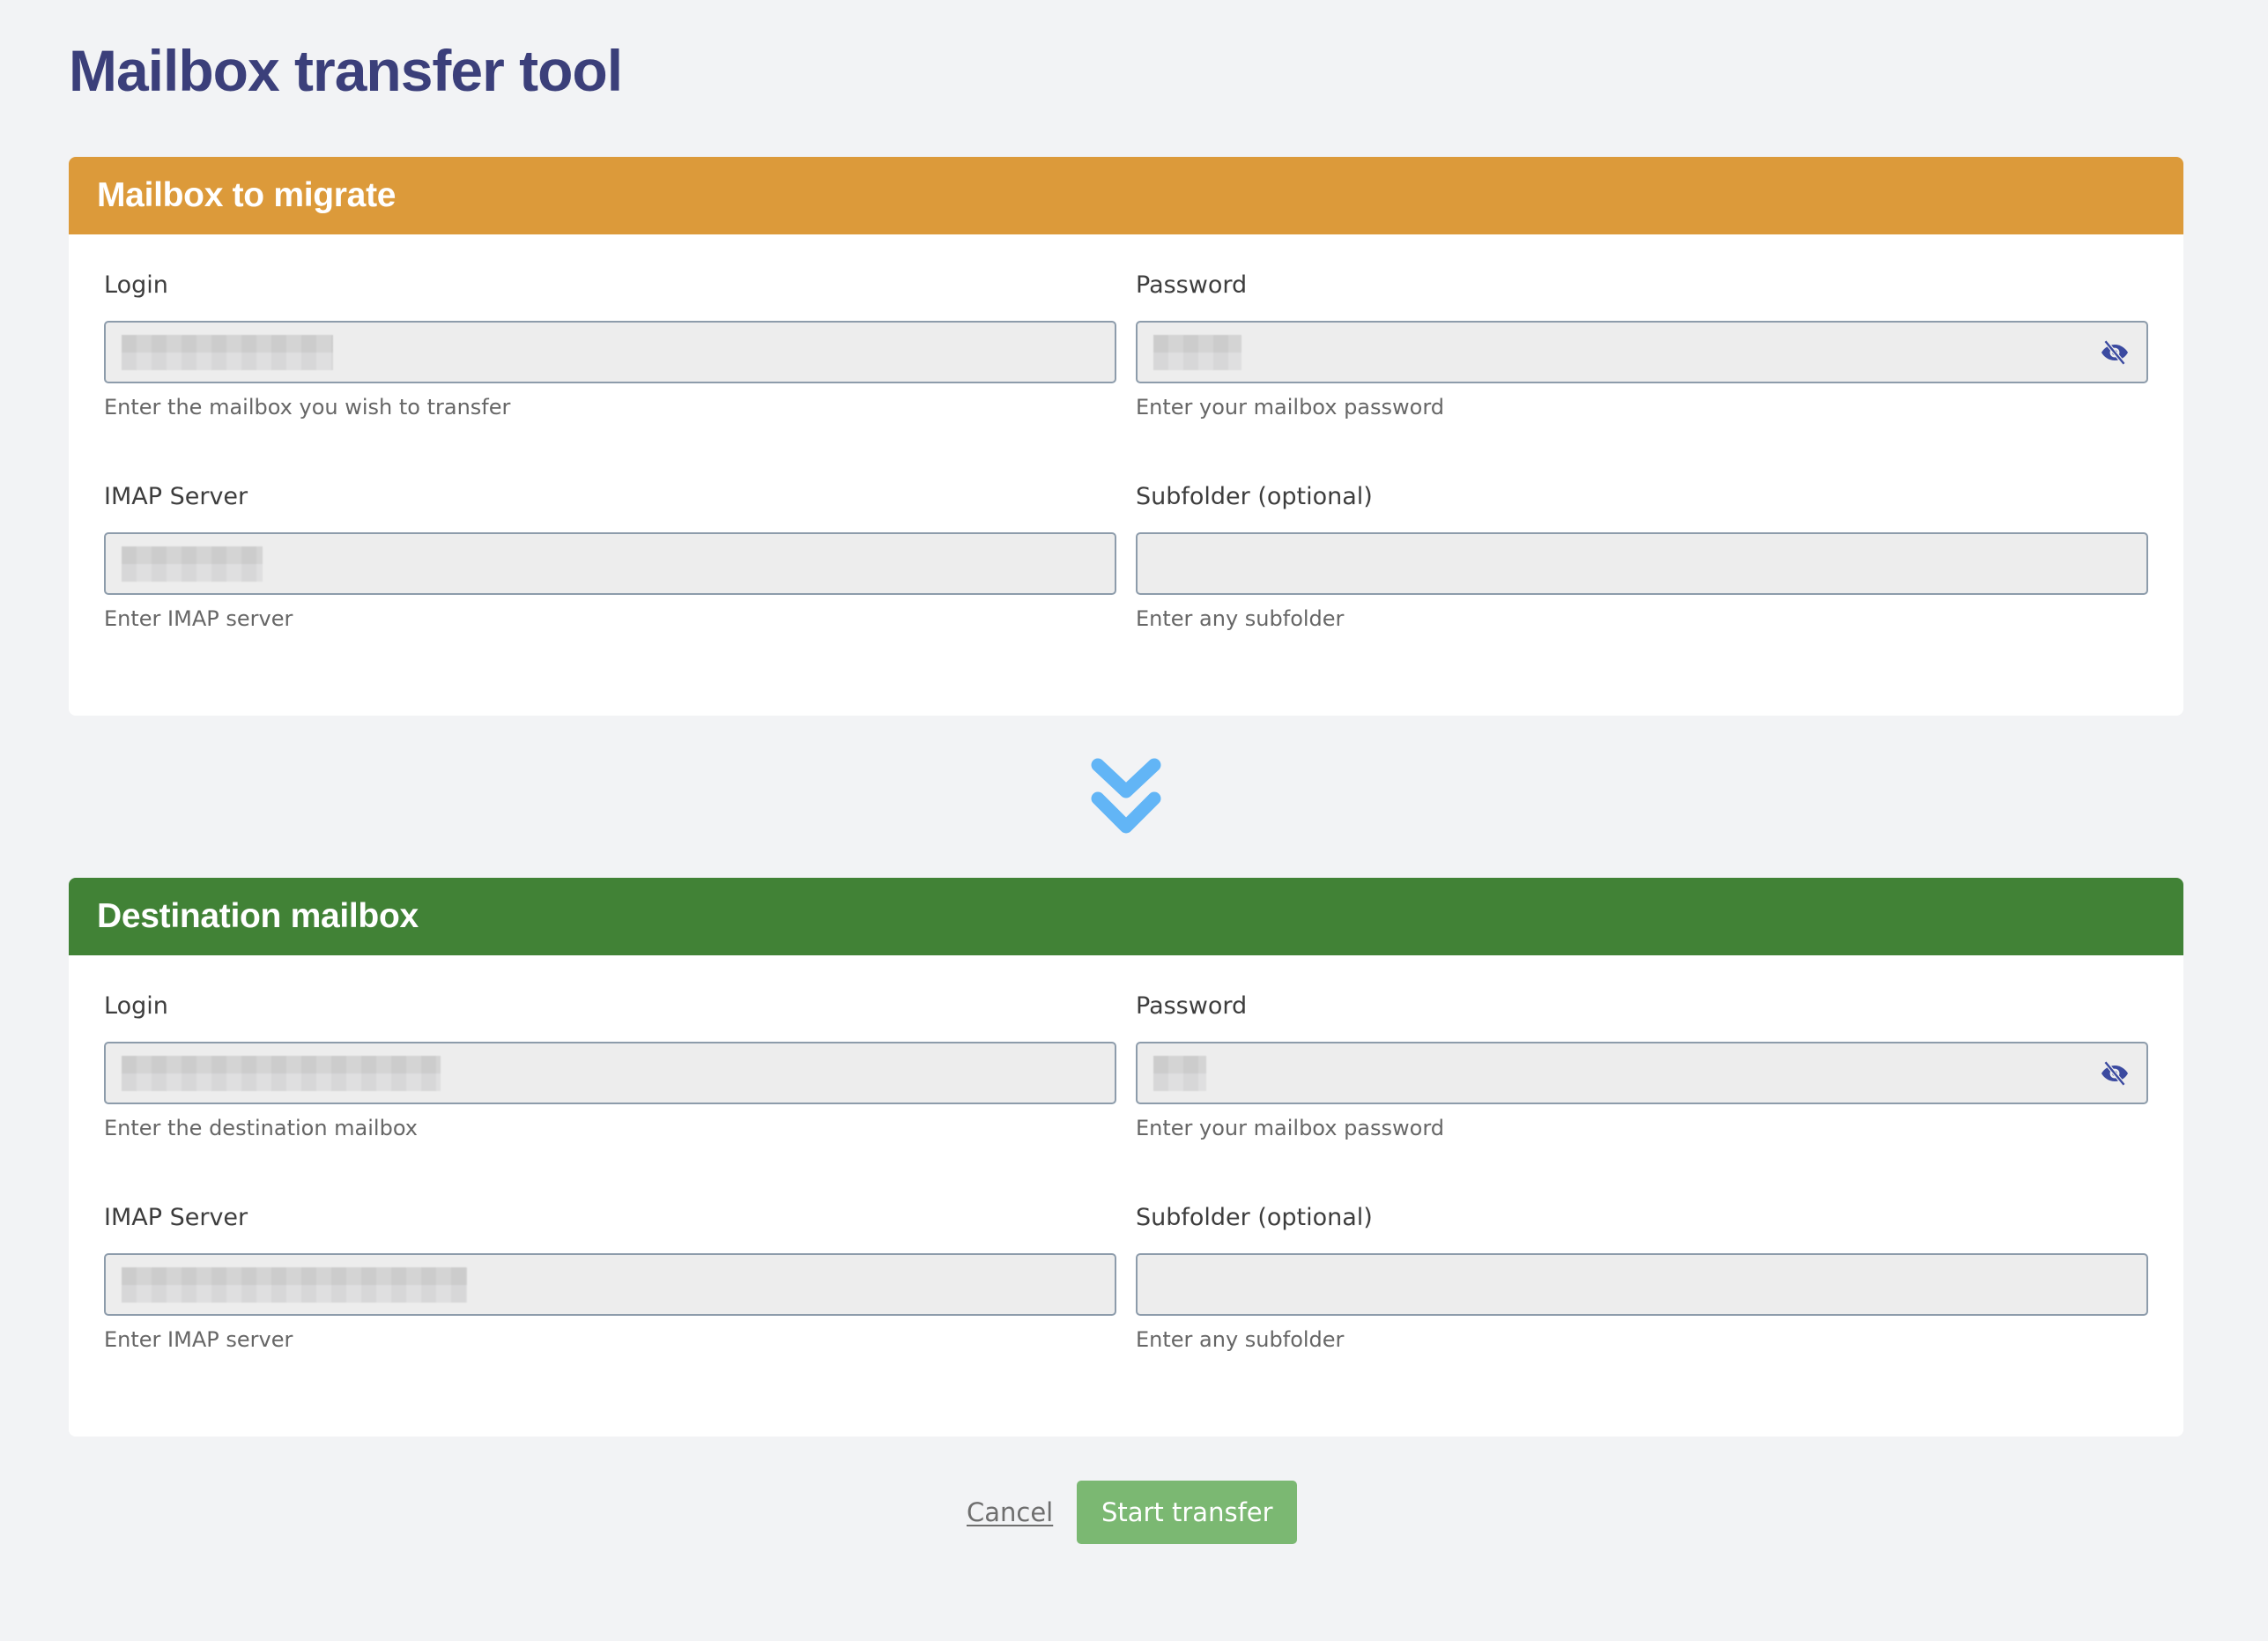 The width and height of the screenshot is (2268, 1641). Describe the element at coordinates (1240, 618) in the screenshot. I see `source-subfolder-help: Enter any subfolder` at that location.